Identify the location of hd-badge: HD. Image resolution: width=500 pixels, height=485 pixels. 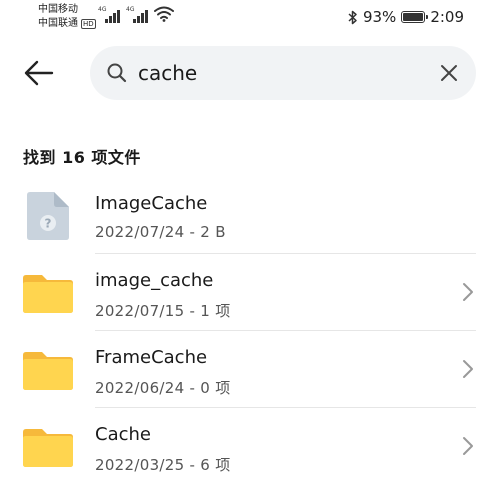
(88, 24).